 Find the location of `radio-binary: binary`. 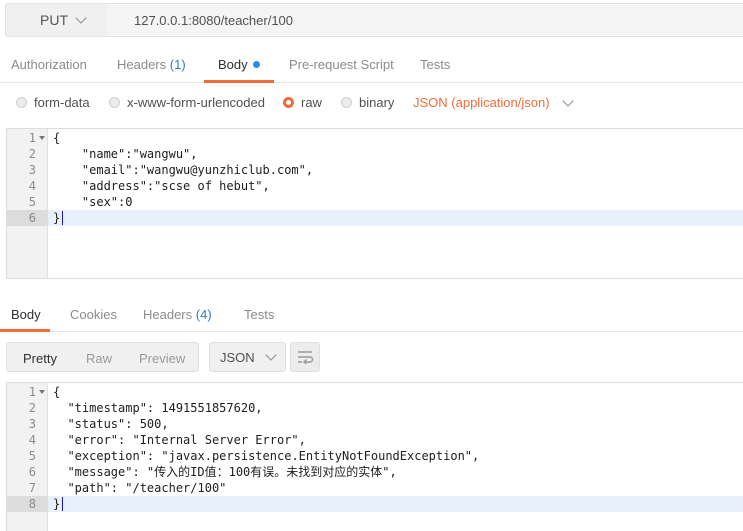

radio-binary: binary is located at coordinates (367, 102).